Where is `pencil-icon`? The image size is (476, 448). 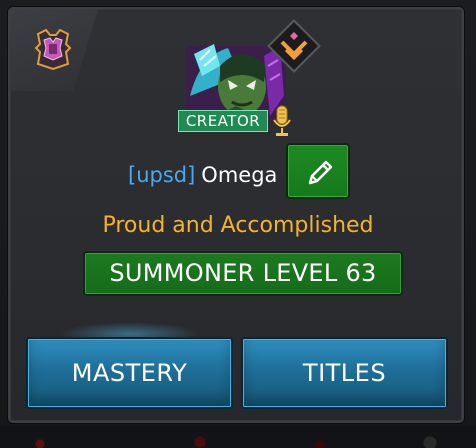 pencil-icon is located at coordinates (320, 172).